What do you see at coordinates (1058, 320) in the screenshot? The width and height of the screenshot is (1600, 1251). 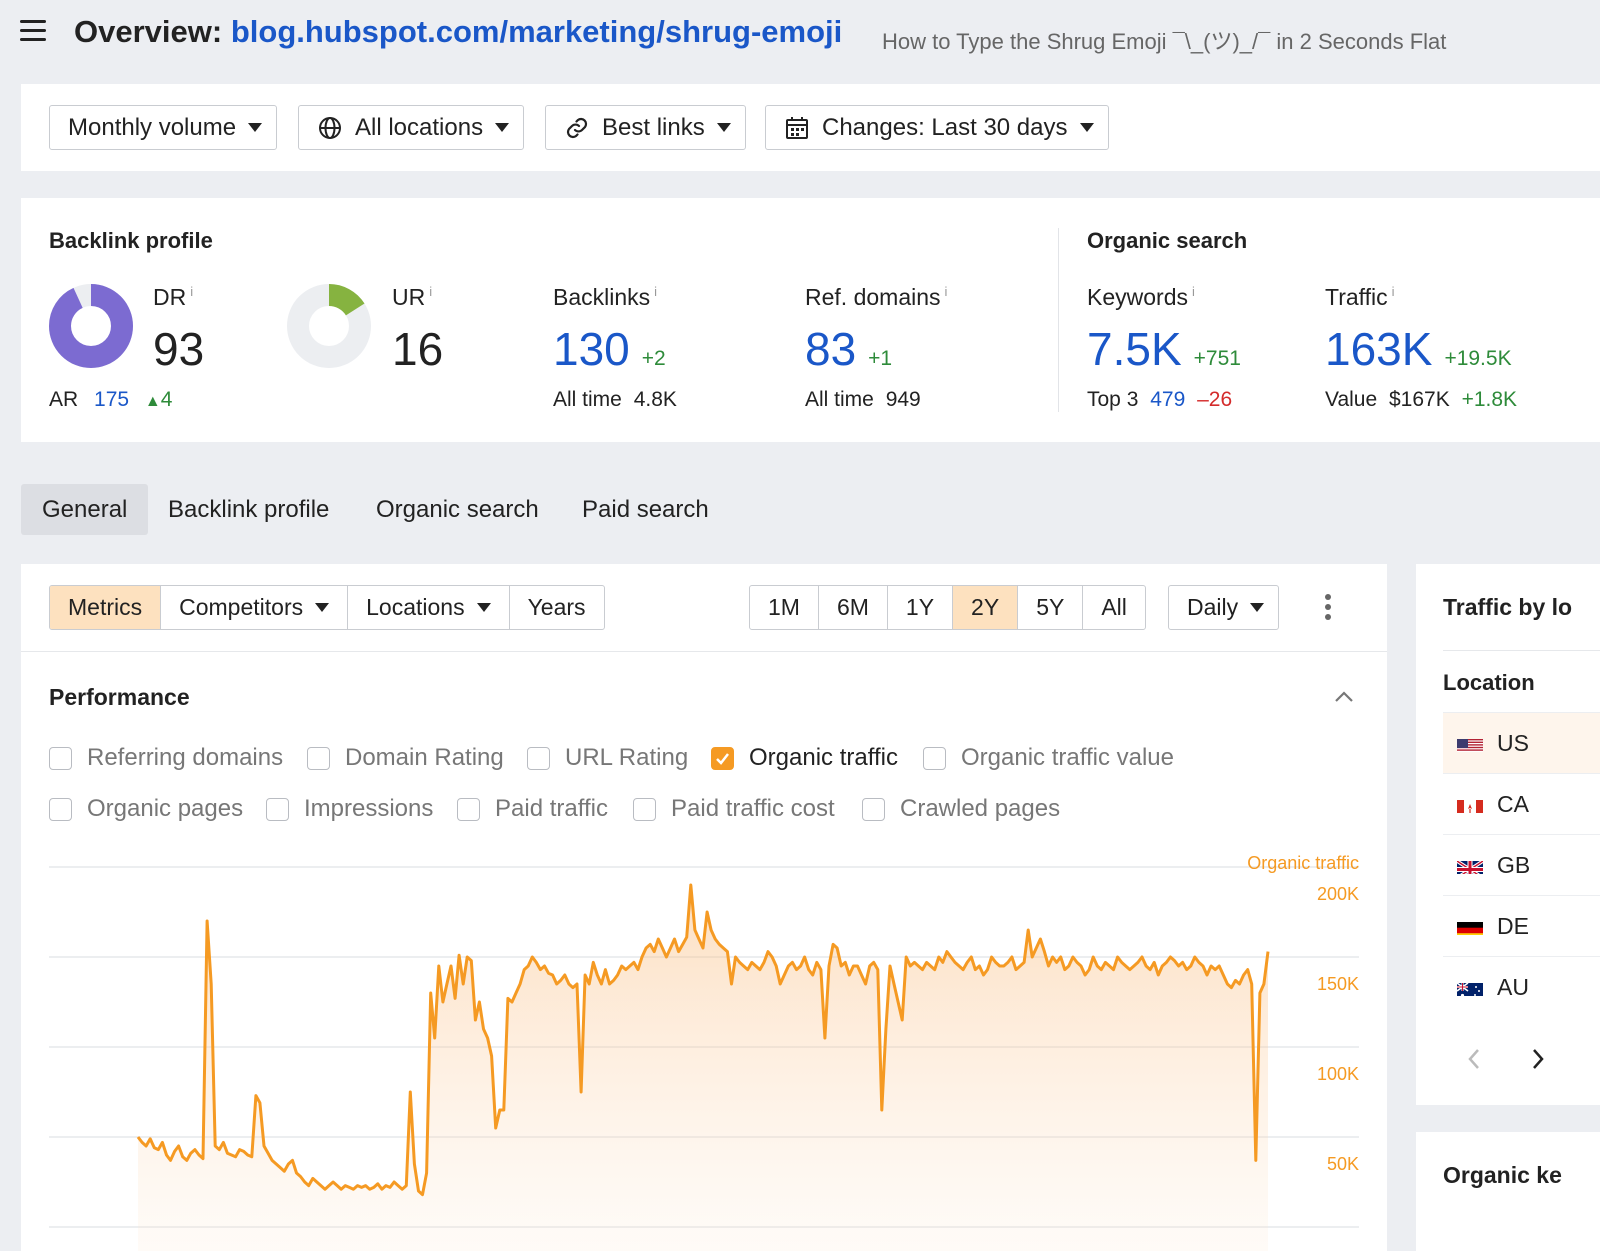 I see `section-divider` at bounding box center [1058, 320].